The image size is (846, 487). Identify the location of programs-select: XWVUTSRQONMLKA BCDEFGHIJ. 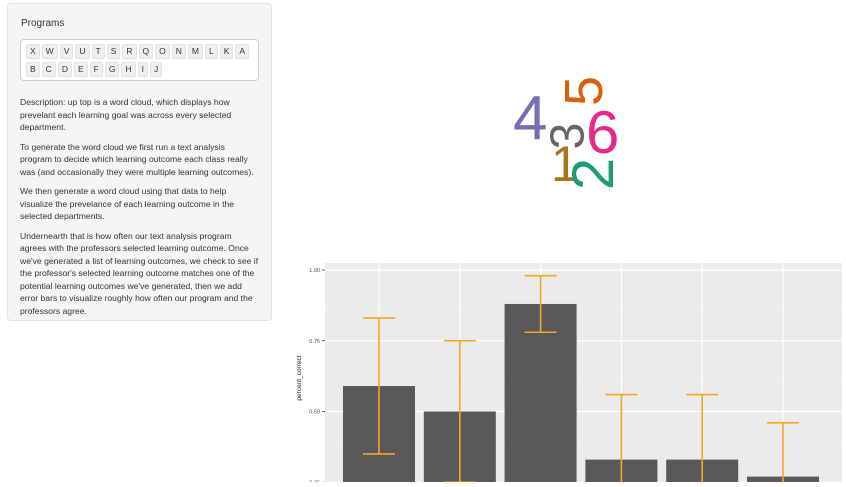
(139, 60).